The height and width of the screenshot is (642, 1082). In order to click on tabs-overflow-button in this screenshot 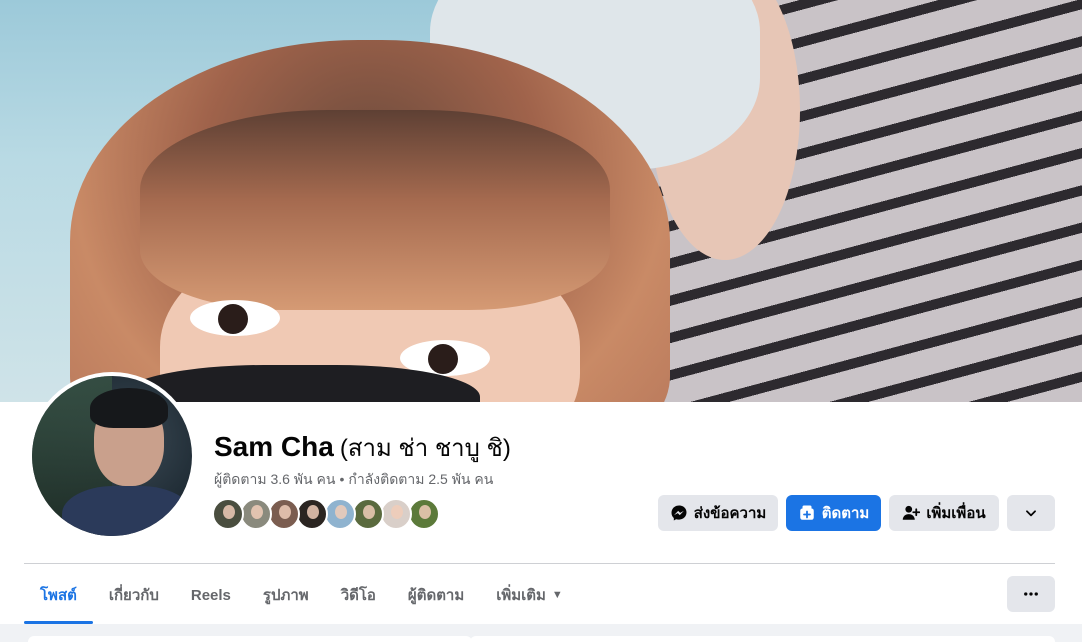, I will do `click(1031, 594)`.